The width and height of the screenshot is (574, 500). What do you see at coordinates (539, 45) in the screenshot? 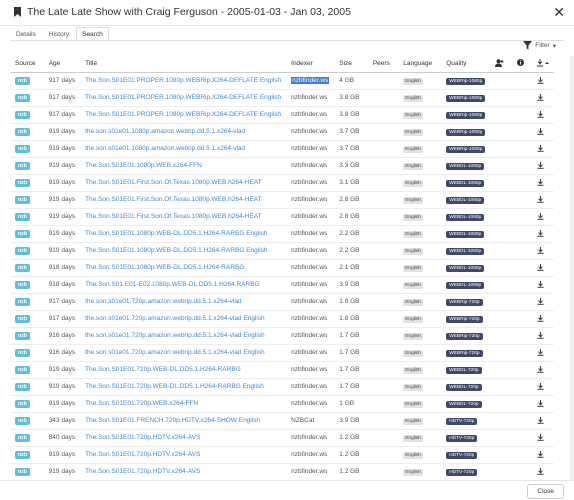
I see `filter-dropdown: Filter ▾` at bounding box center [539, 45].